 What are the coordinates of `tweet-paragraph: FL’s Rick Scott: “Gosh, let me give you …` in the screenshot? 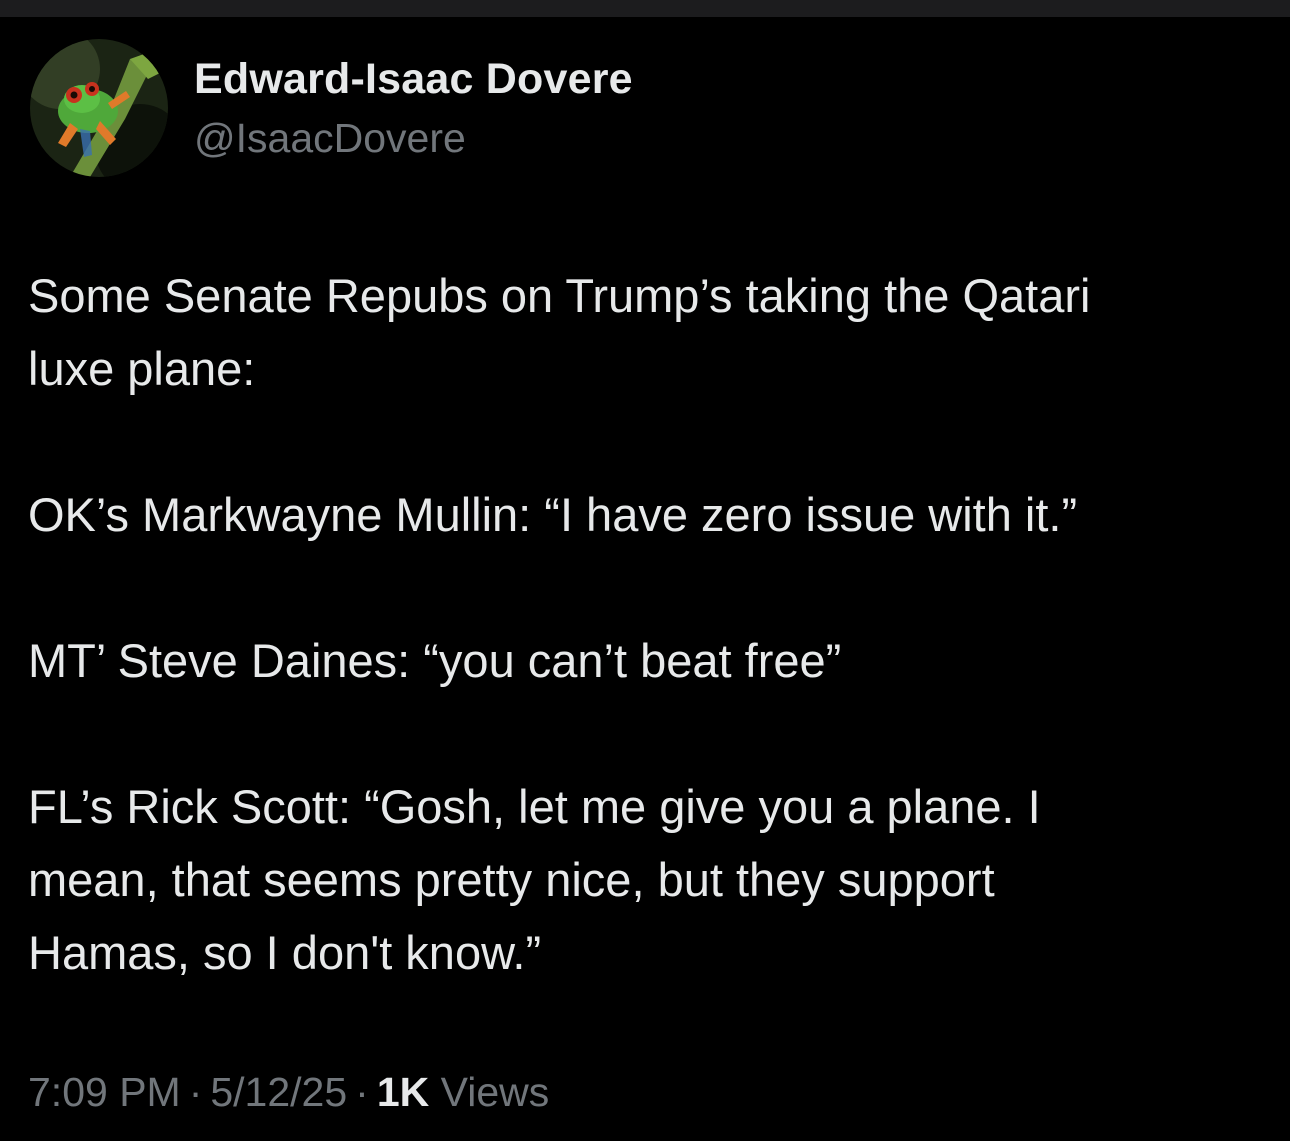 It's located at (534, 879).